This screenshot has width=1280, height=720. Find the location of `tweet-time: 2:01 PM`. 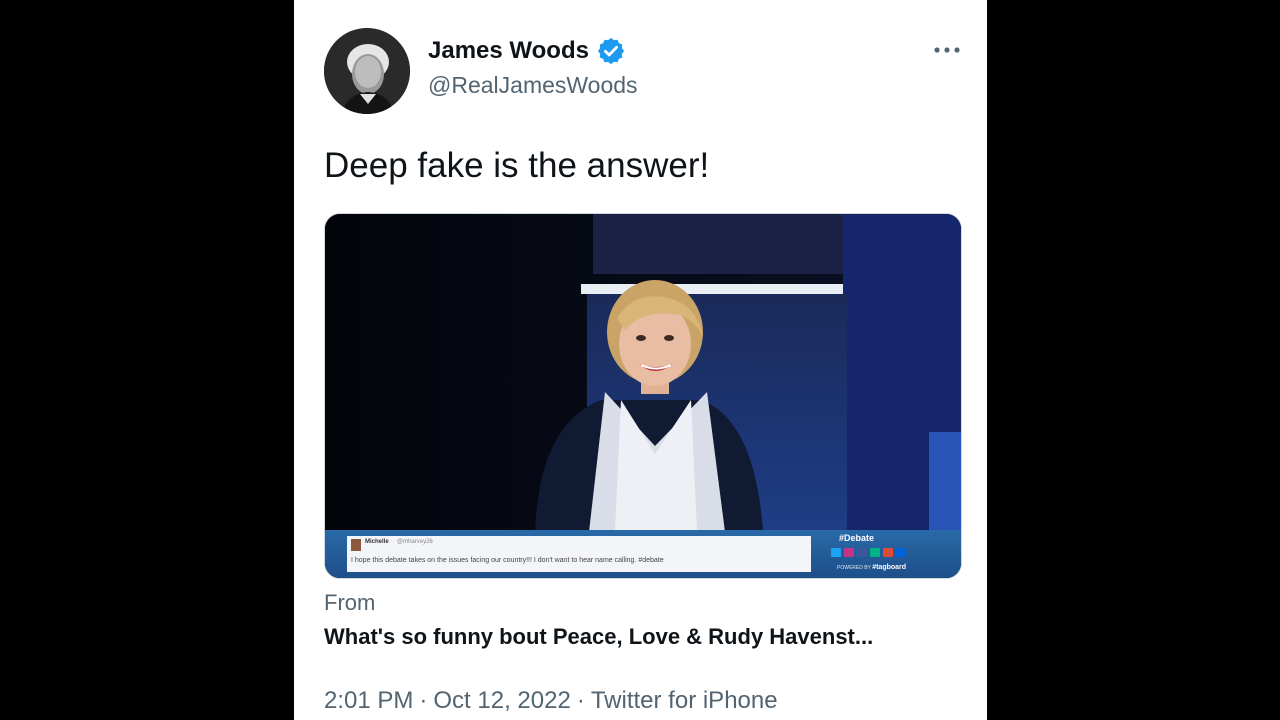

tweet-time: 2:01 PM is located at coordinates (368, 700).